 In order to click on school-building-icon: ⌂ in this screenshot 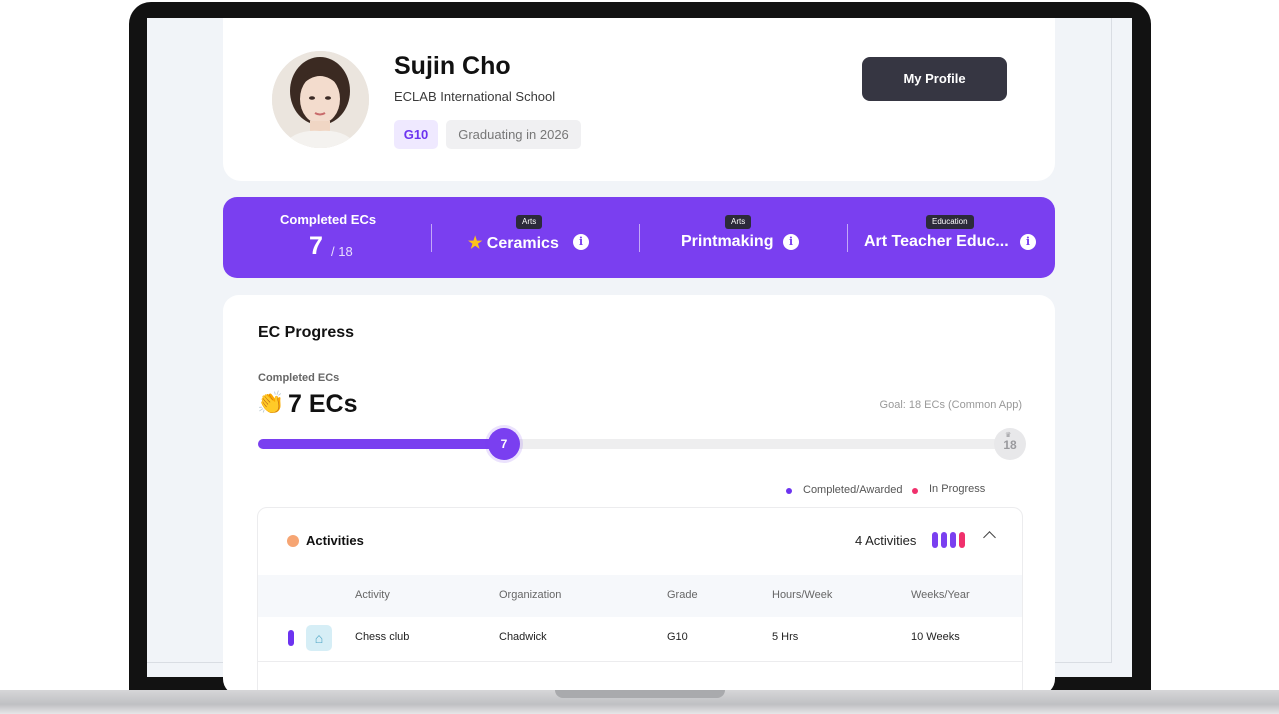, I will do `click(319, 638)`.